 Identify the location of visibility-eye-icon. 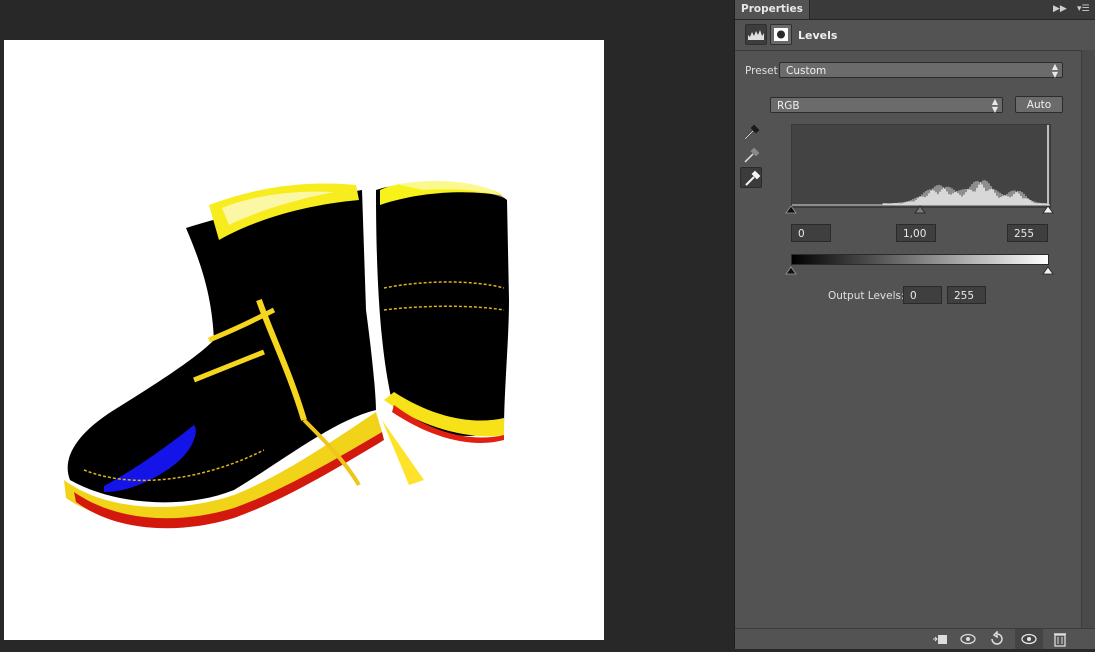
(1029, 639).